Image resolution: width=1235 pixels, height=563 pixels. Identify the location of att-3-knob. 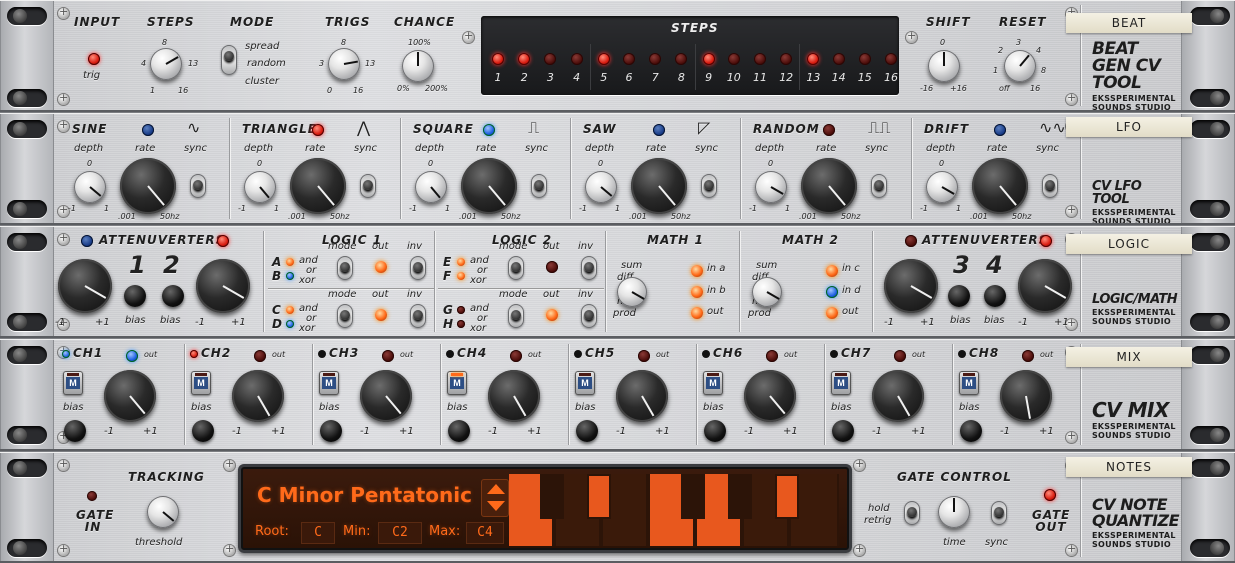
(911, 286).